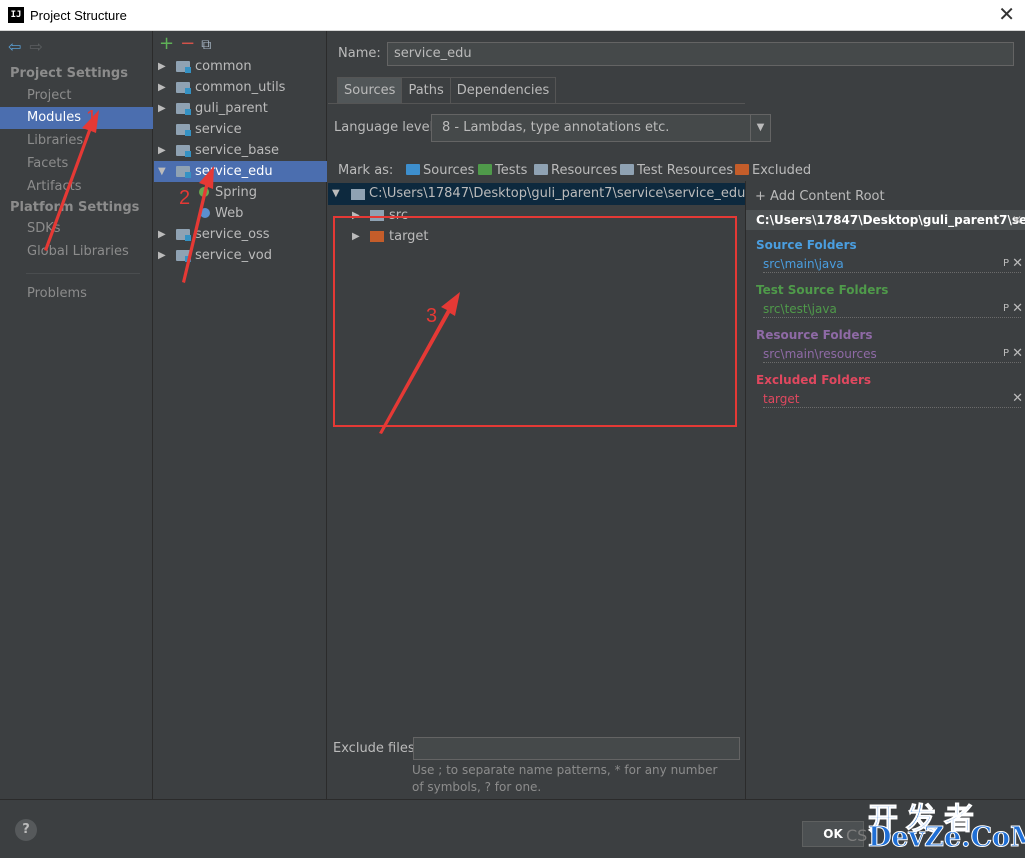 The height and width of the screenshot is (858, 1025). What do you see at coordinates (935, 825) in the screenshot?
I see `site-watermark: CS 开发者 DevZe.CoM` at bounding box center [935, 825].